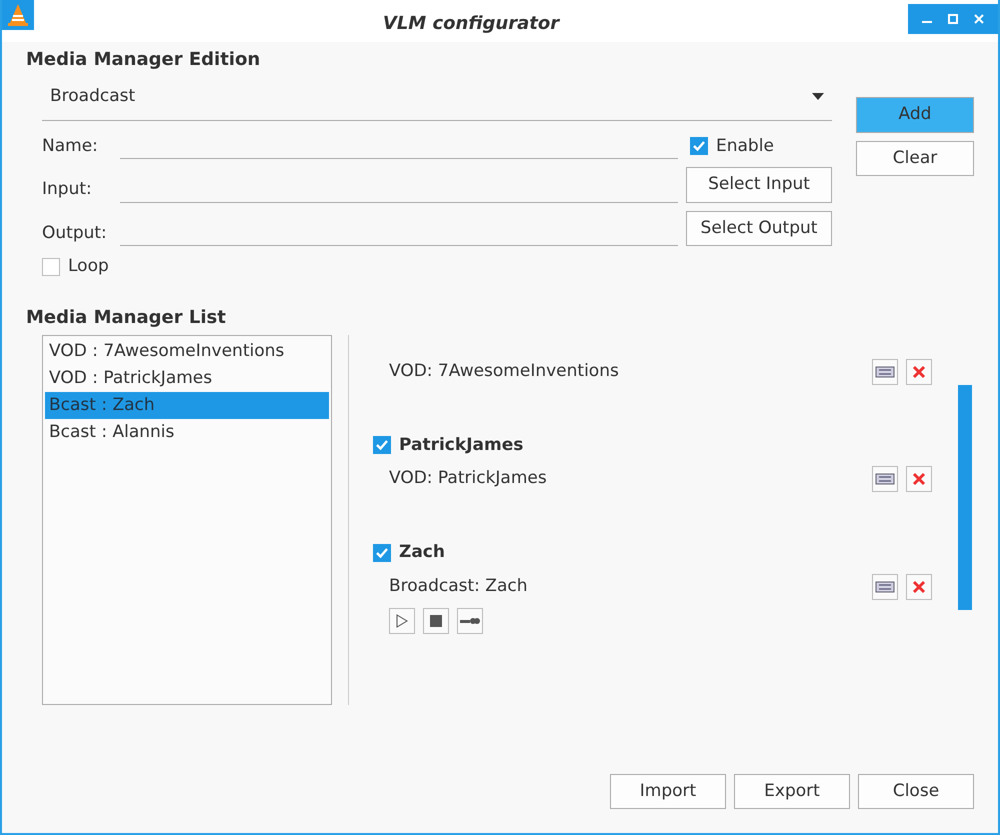 Image resolution: width=1000 pixels, height=835 pixels. I want to click on seek-button, so click(470, 621).